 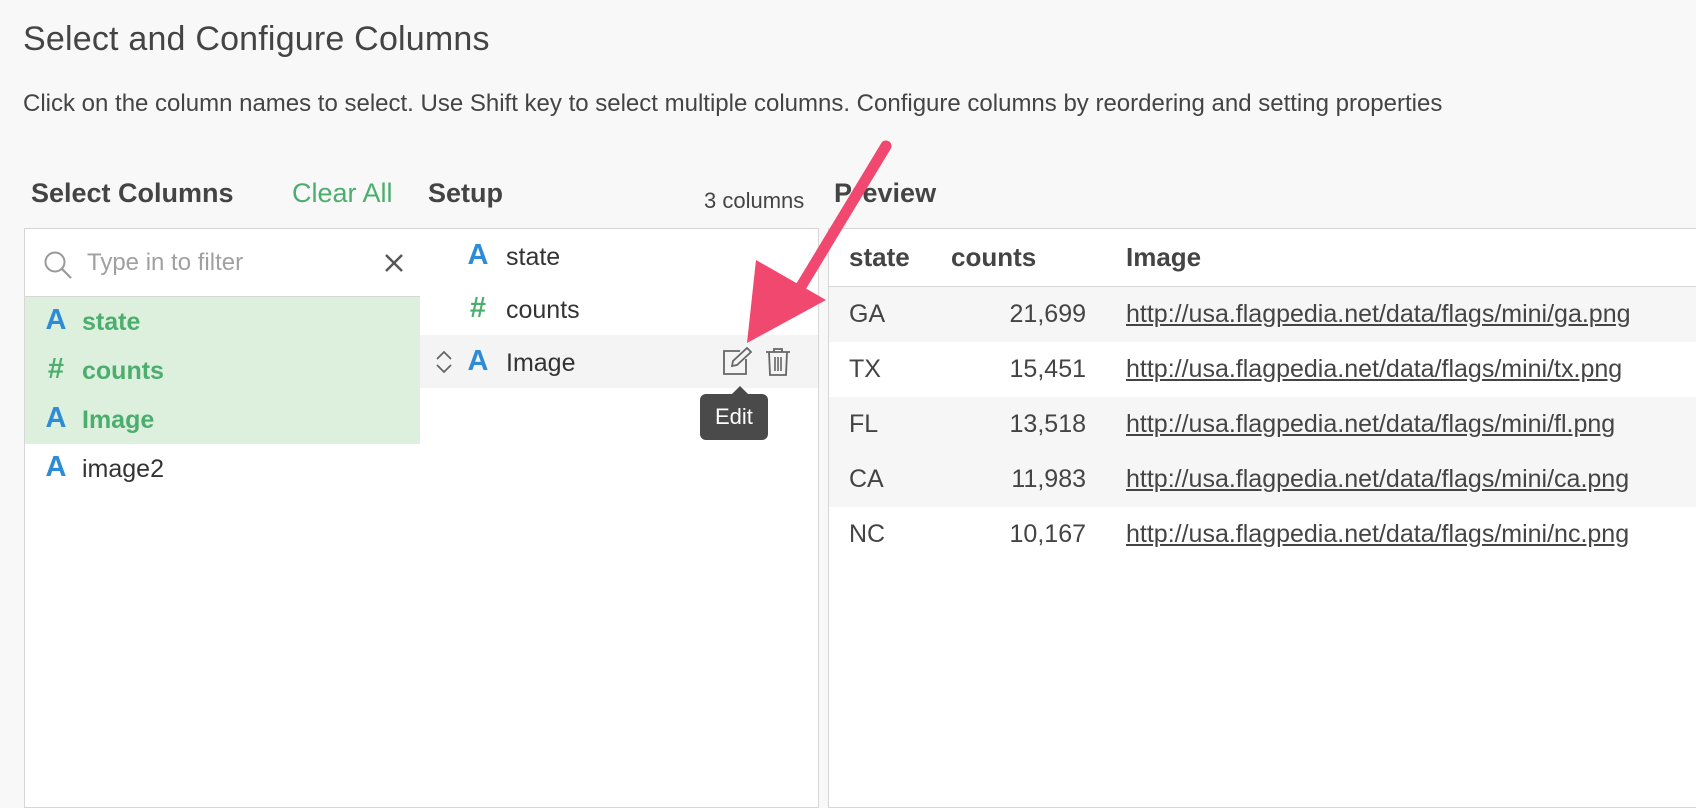 I want to click on setup-item-counts: # counts, so click(x=619, y=308).